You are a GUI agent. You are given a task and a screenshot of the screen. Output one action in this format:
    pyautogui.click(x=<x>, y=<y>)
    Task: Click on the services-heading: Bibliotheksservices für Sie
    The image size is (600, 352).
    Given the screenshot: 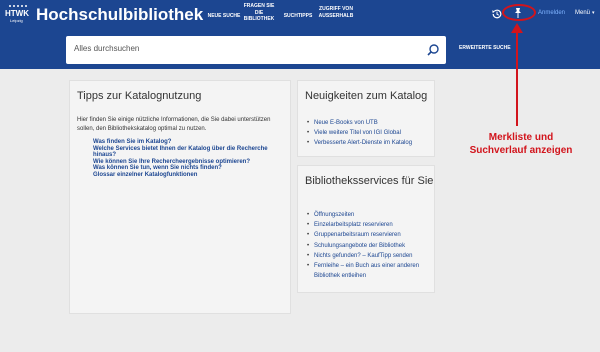 What is the action you would take?
    pyautogui.click(x=369, y=181)
    